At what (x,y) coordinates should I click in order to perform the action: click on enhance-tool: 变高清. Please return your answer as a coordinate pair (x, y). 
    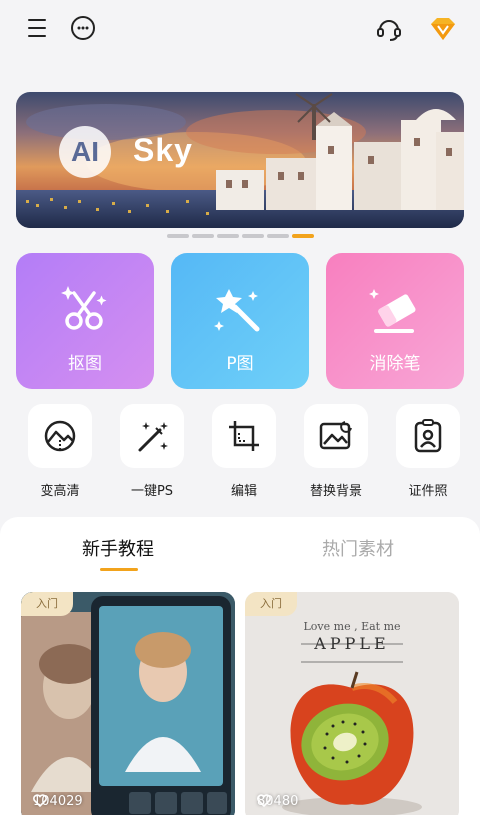
    Looking at the image, I should click on (60, 451).